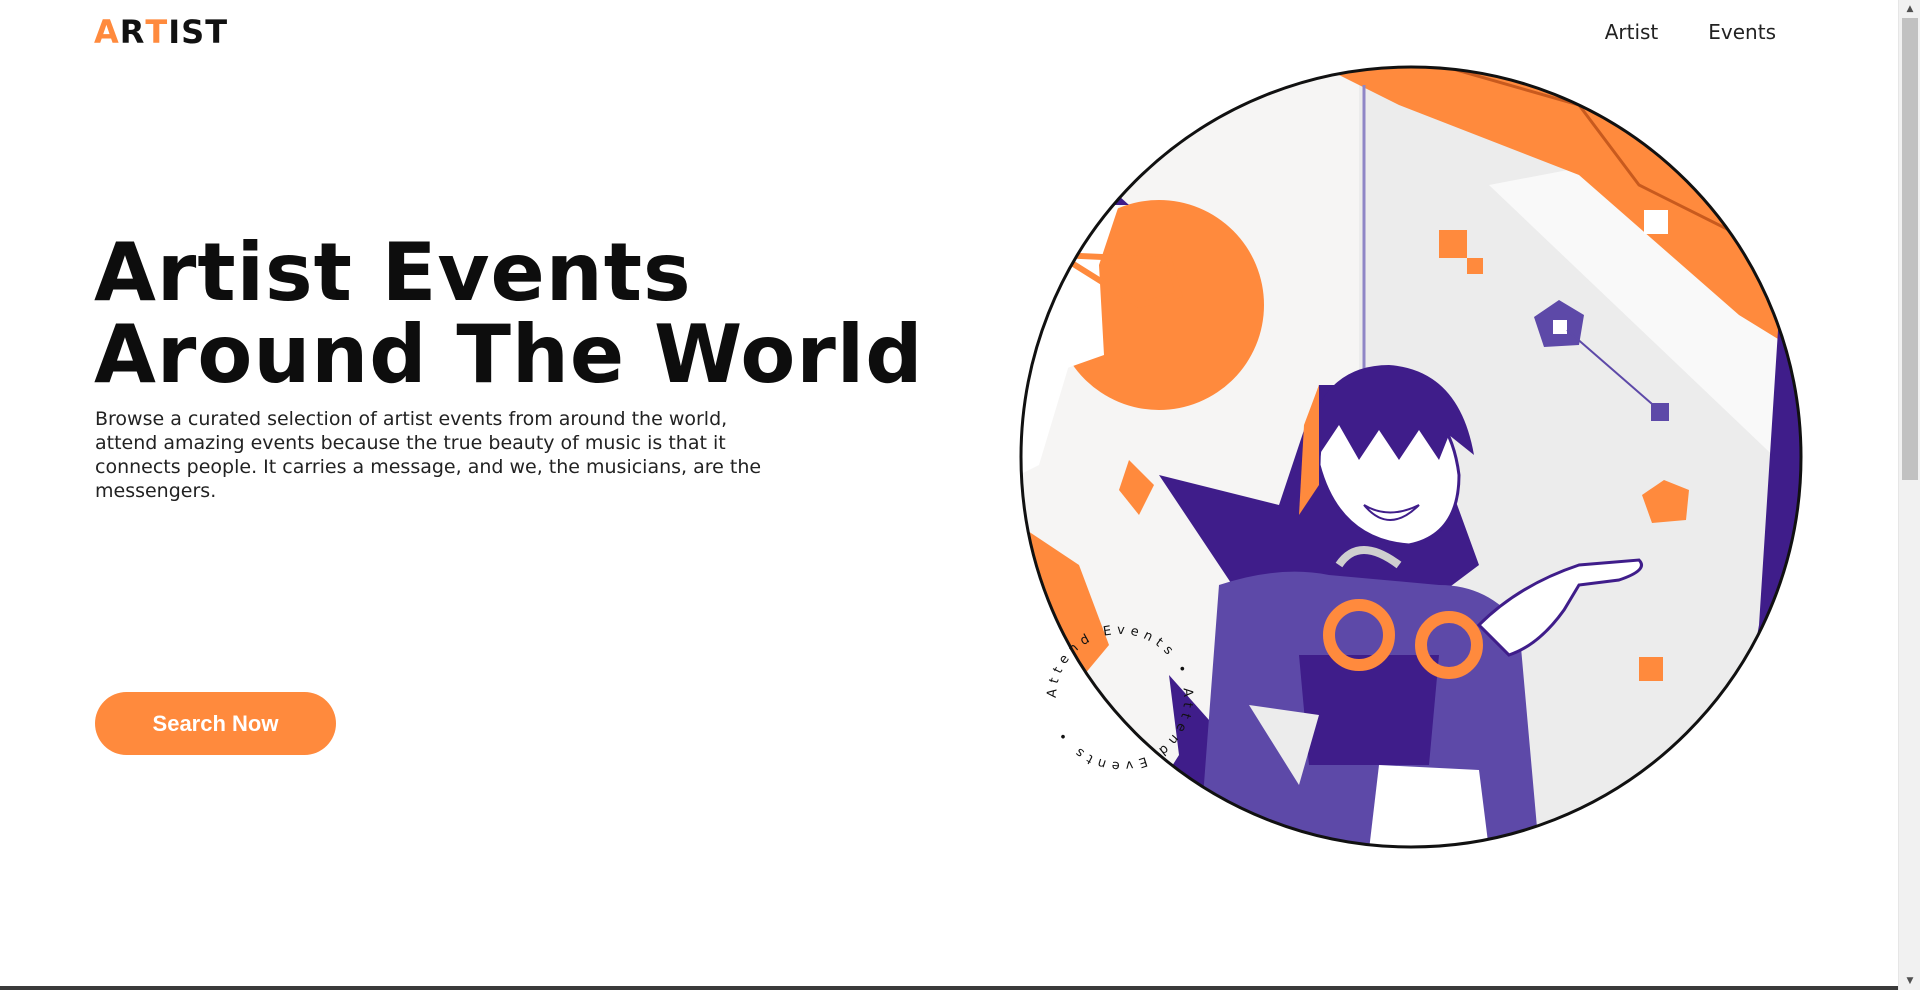 This screenshot has height=990, width=1920. I want to click on artist-logo: A R T IST, so click(161, 32).